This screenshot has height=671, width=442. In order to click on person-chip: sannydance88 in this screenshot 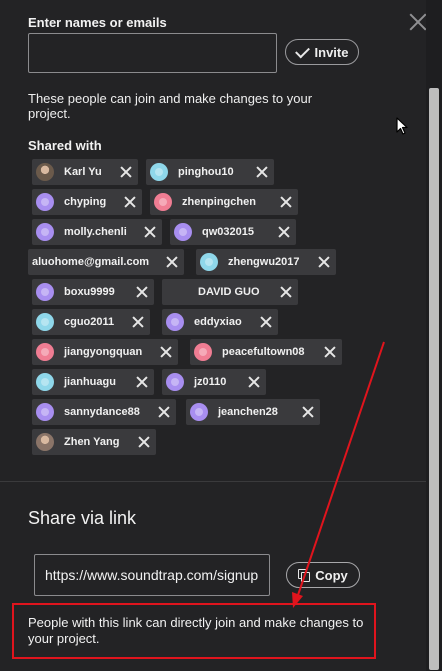, I will do `click(104, 412)`.